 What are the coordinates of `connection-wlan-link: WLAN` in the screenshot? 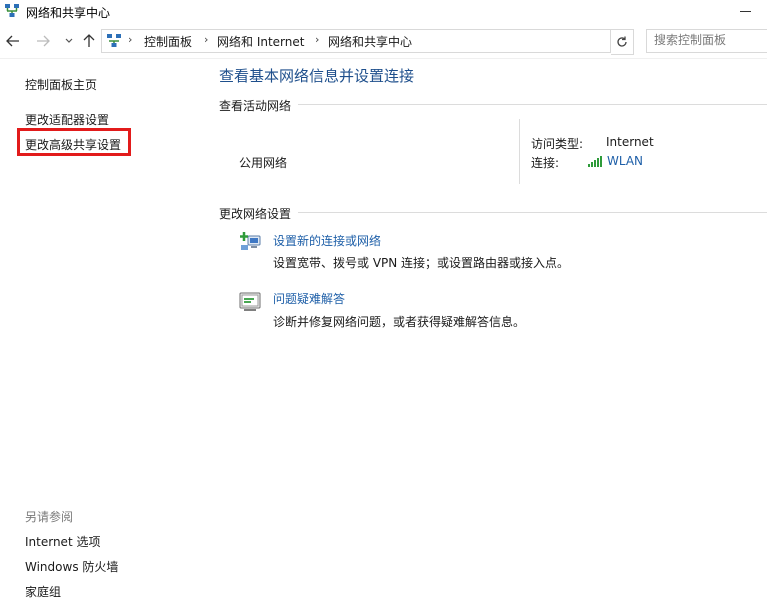 It's located at (615, 161).